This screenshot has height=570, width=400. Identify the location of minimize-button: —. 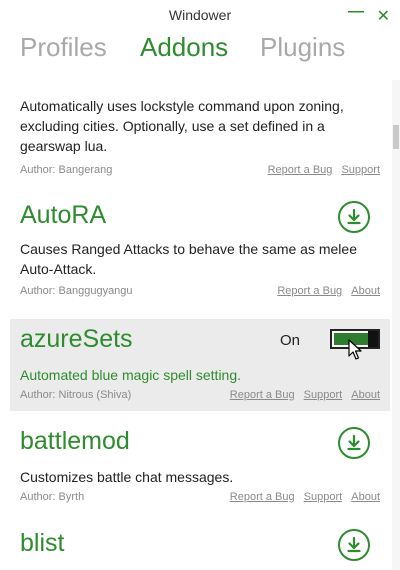
(356, 12).